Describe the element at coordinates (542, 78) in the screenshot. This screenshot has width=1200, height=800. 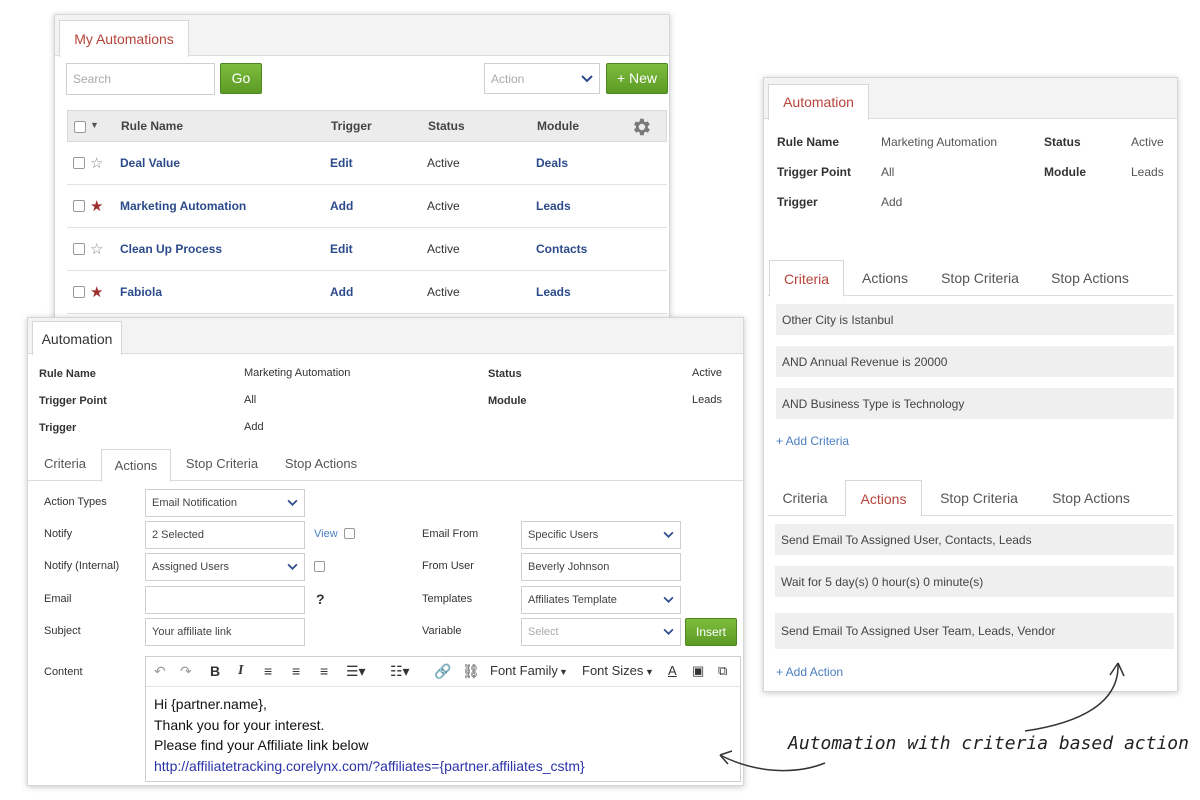
I see `action-select: Action` at that location.